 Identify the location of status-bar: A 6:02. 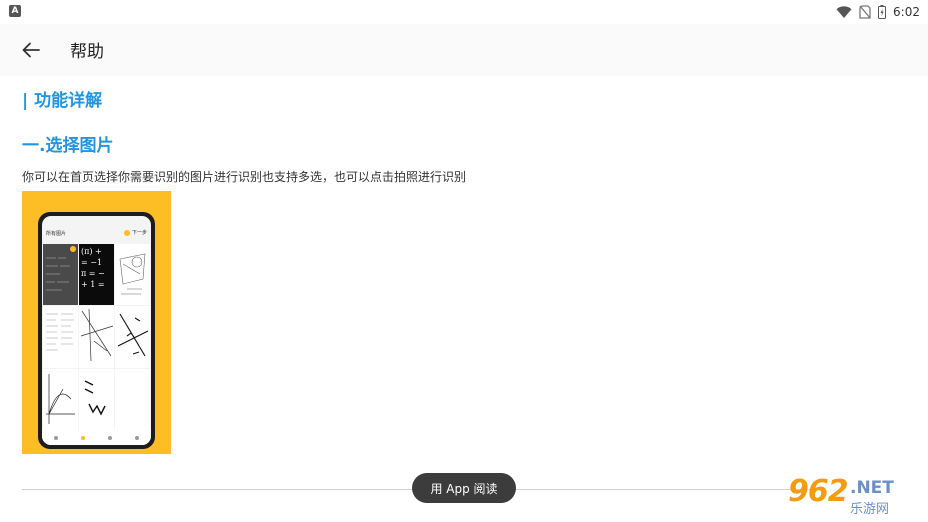
(464, 12).